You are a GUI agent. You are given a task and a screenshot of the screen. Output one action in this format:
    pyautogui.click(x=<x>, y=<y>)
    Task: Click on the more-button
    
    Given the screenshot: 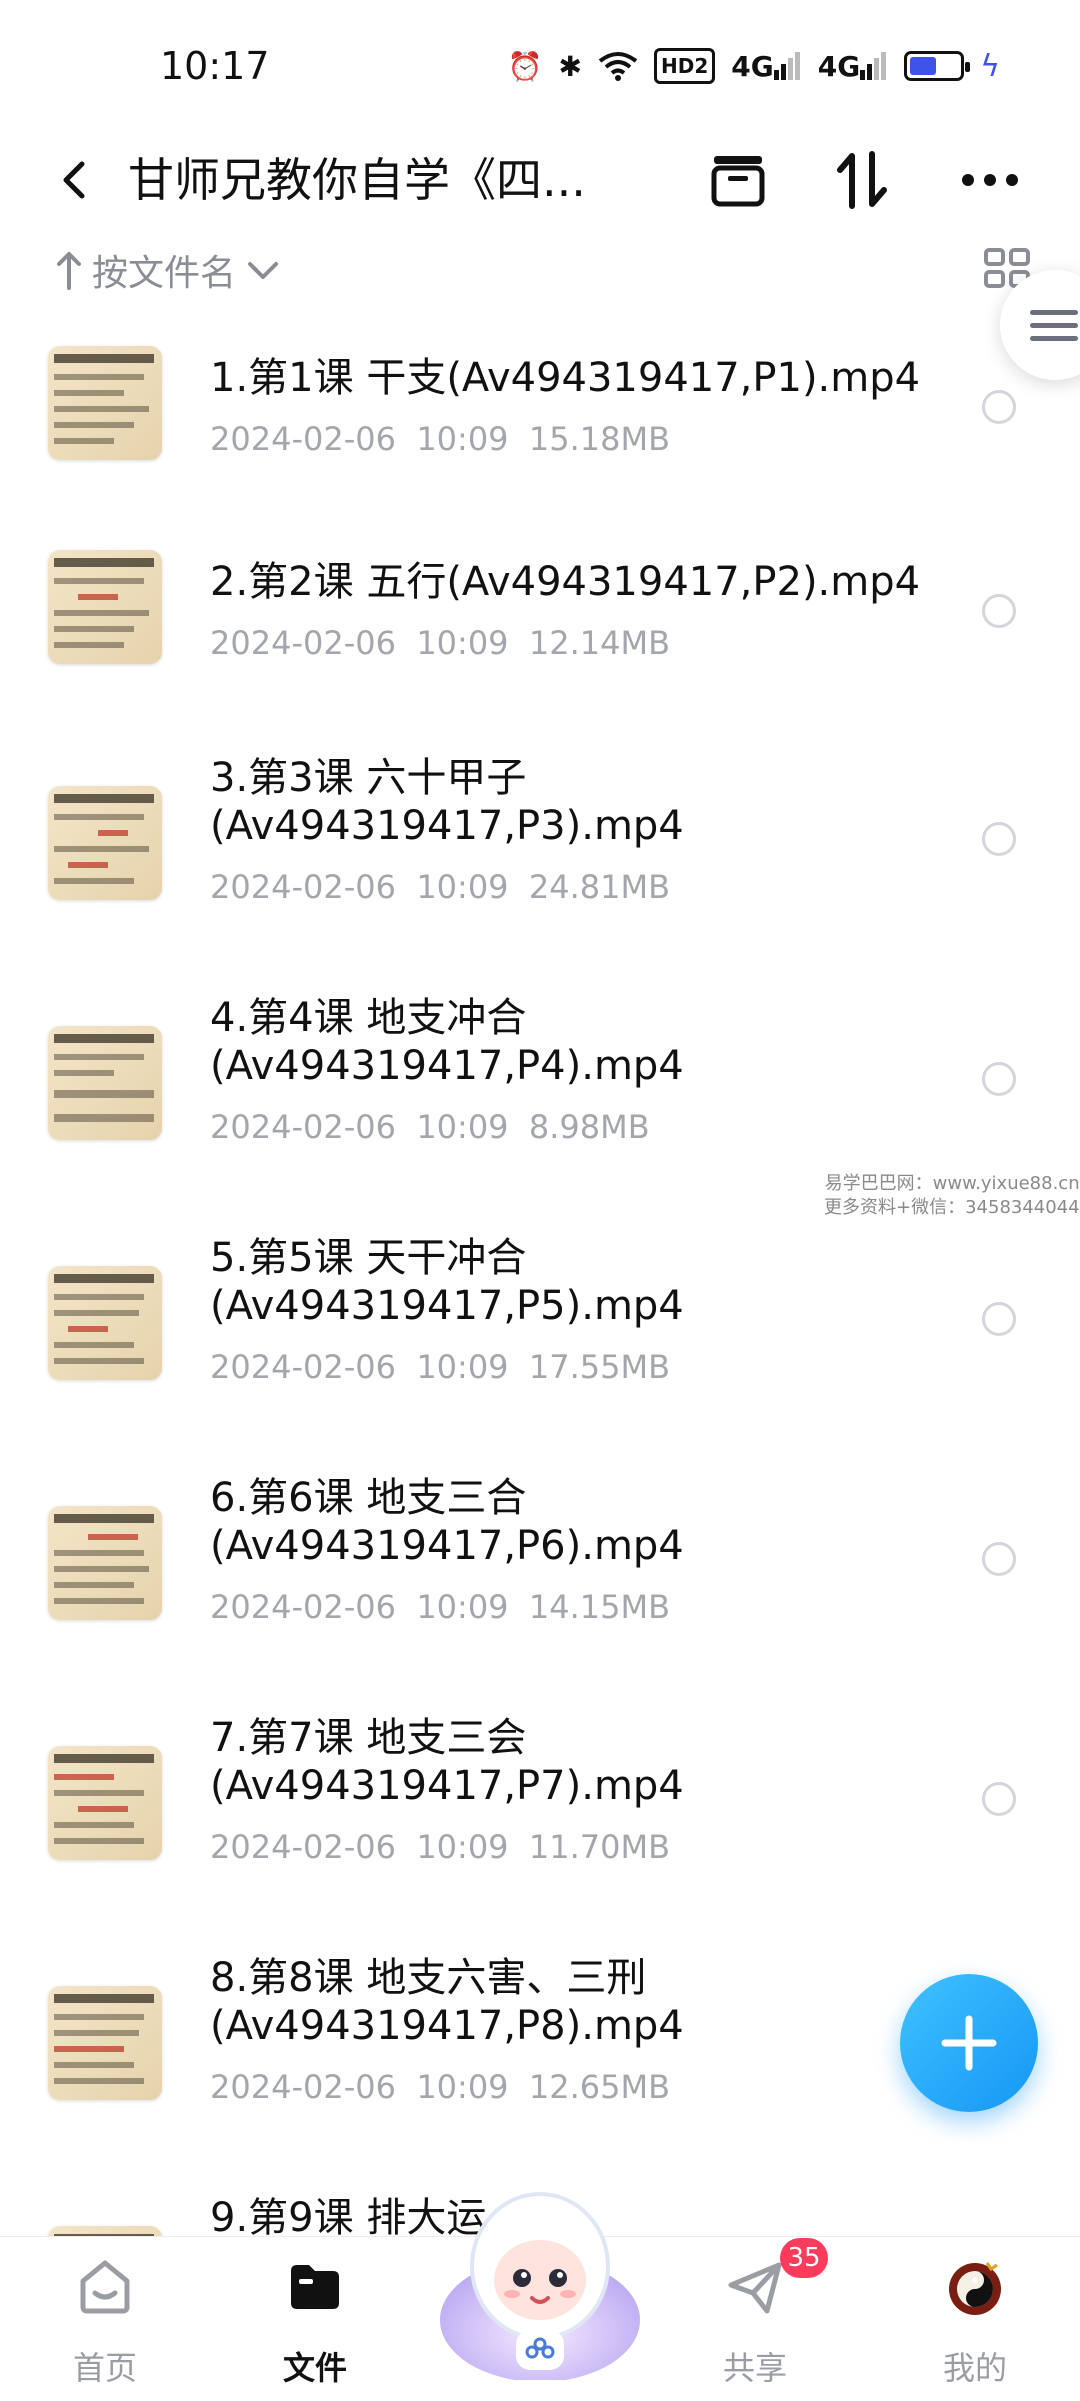 What is the action you would take?
    pyautogui.click(x=990, y=180)
    